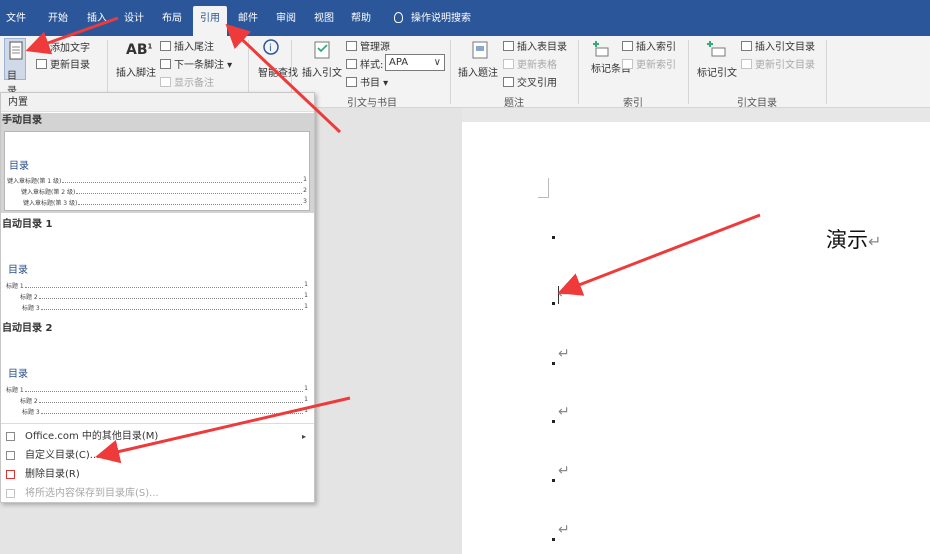  Describe the element at coordinates (543, 188) in the screenshot. I see `page-margin-corner` at that location.